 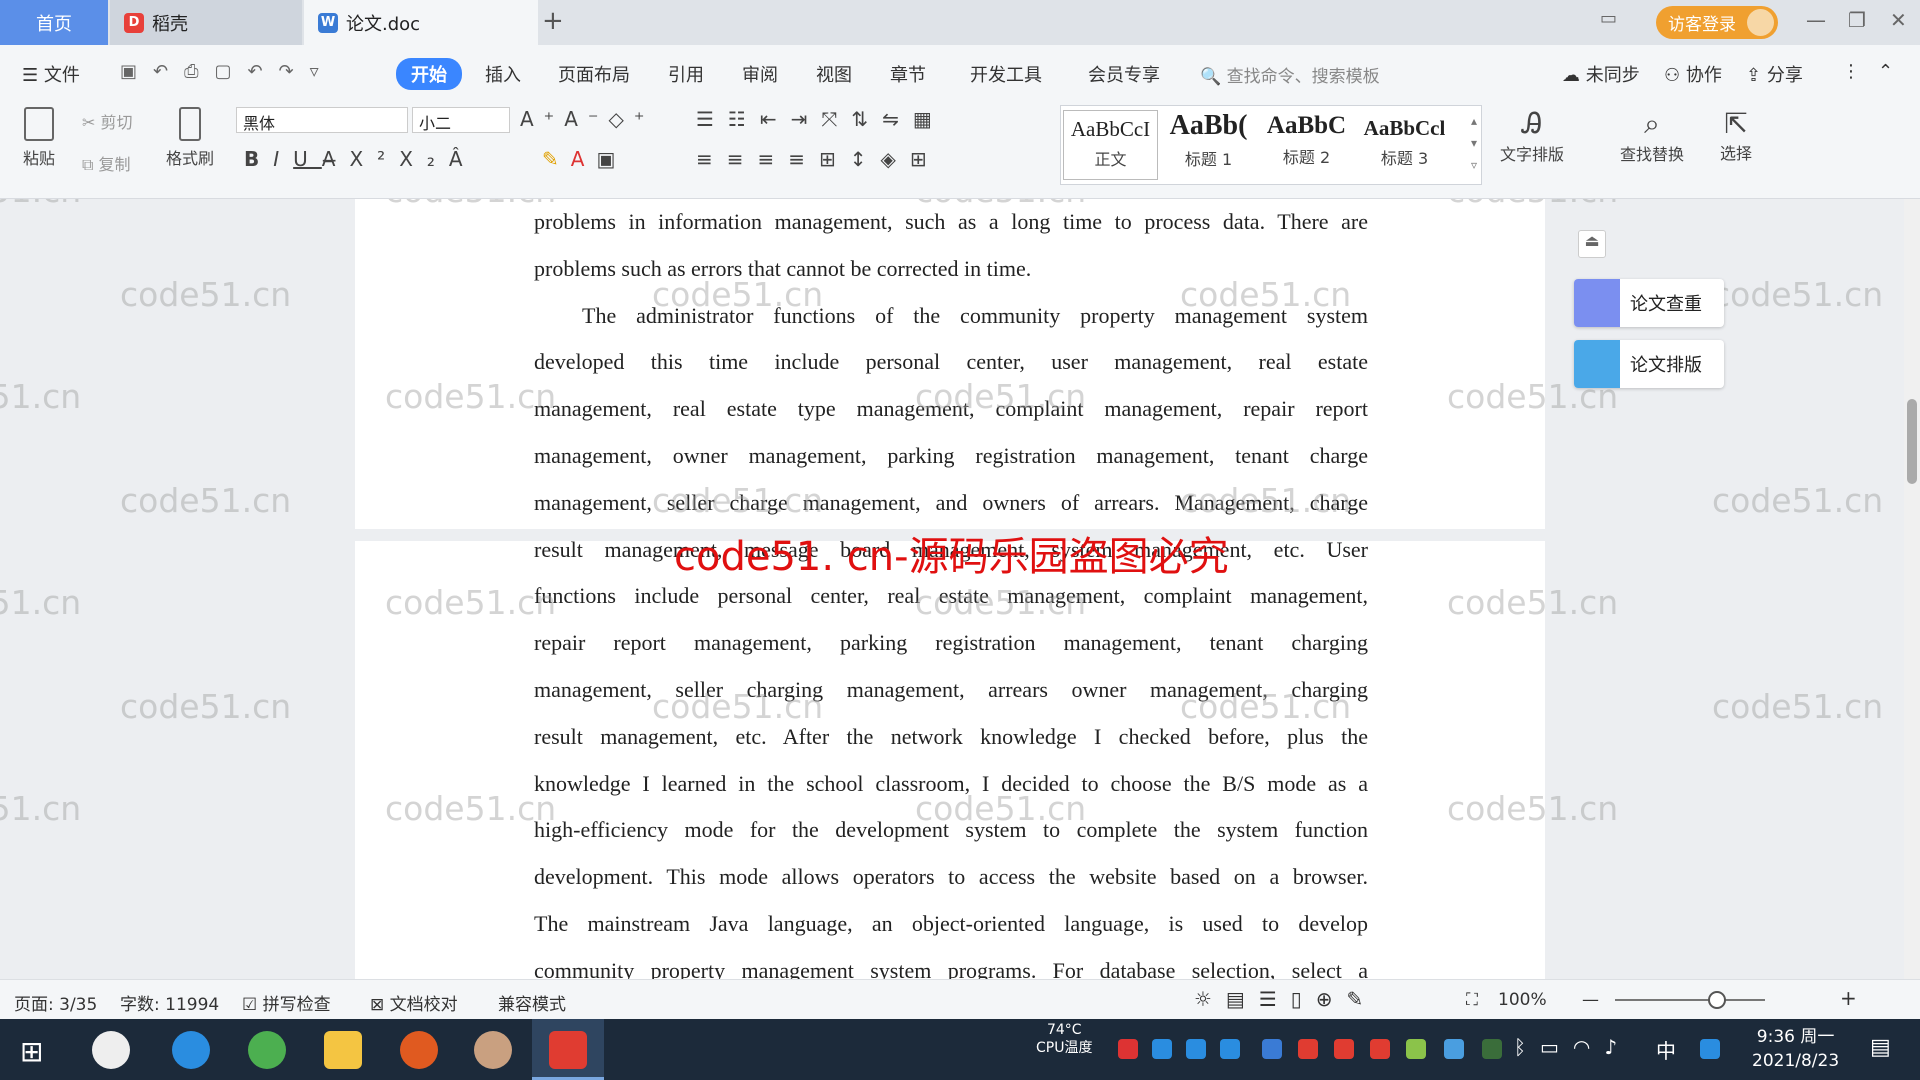 I want to click on menu-file-label: 文件, so click(x=61, y=75).